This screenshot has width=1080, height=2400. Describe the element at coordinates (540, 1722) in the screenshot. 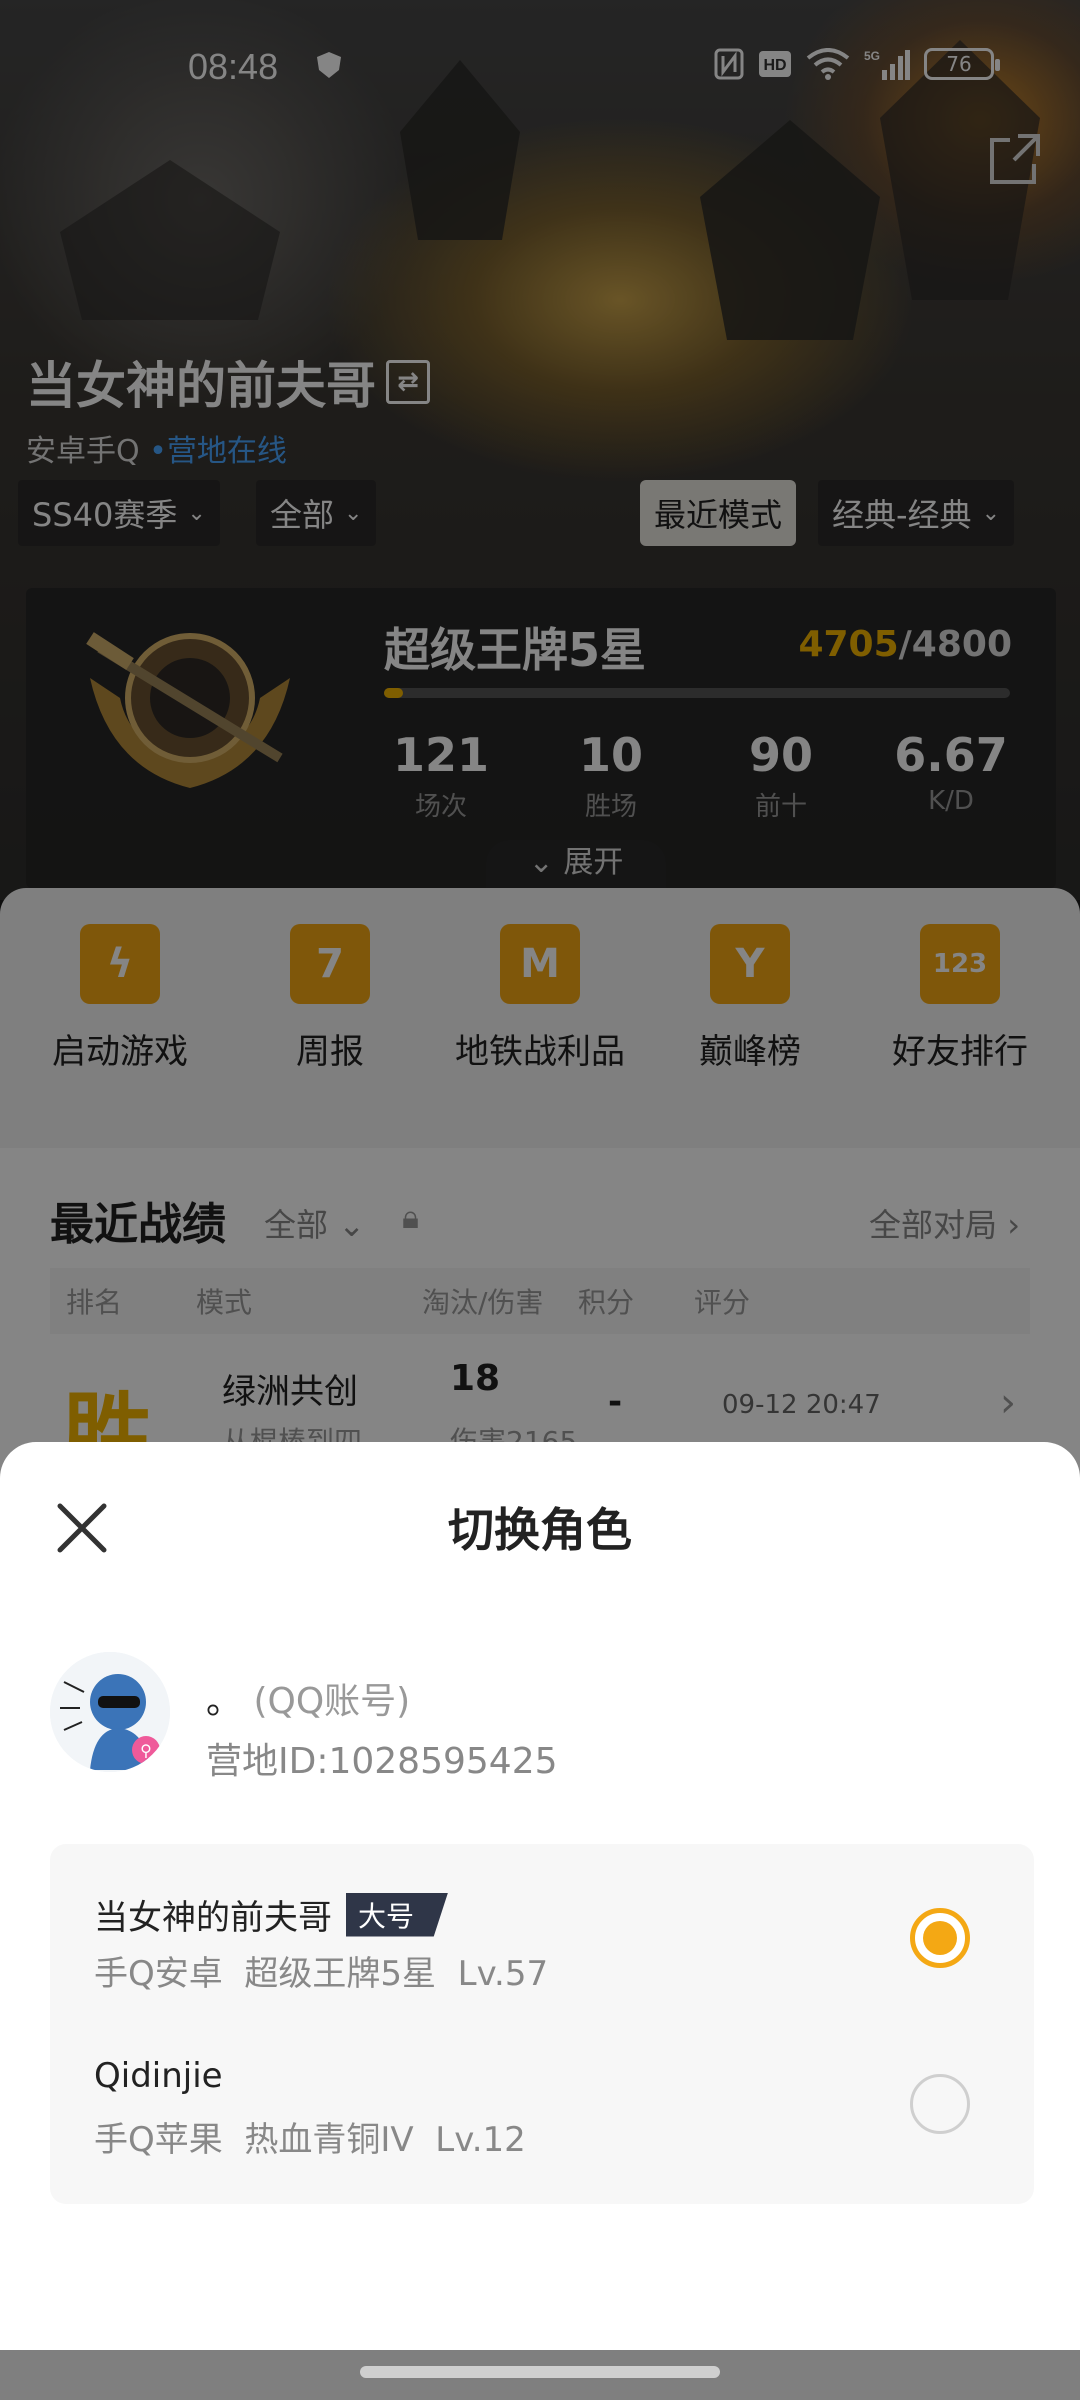

I see `account-info: ⚲ 。 (QQ账号) 营地ID:1028595425` at that location.